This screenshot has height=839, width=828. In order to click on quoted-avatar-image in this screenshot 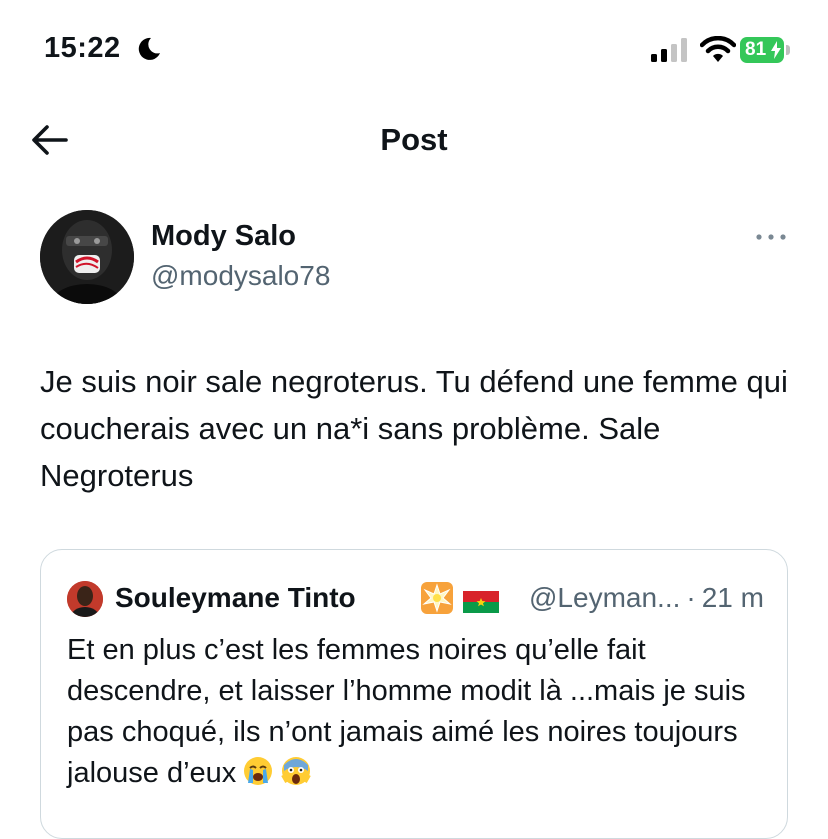, I will do `click(85, 599)`.